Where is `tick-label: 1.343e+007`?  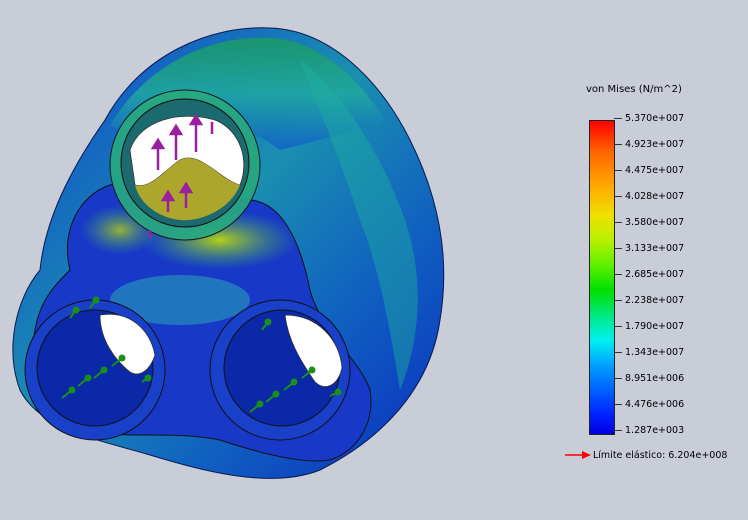
tick-label: 1.343e+007 is located at coordinates (649, 353).